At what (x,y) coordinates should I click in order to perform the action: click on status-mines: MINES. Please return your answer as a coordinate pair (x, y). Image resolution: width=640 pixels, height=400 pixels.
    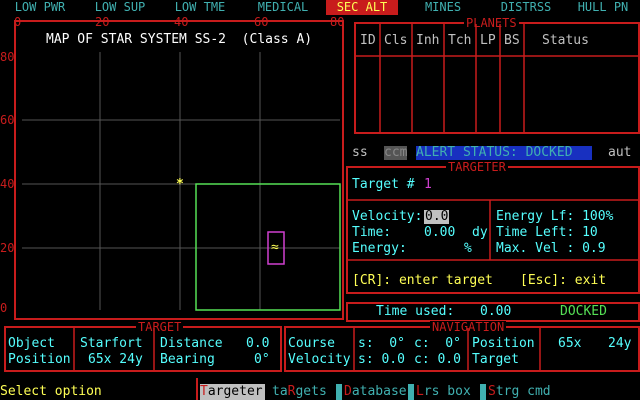
    Looking at the image, I should click on (443, 7).